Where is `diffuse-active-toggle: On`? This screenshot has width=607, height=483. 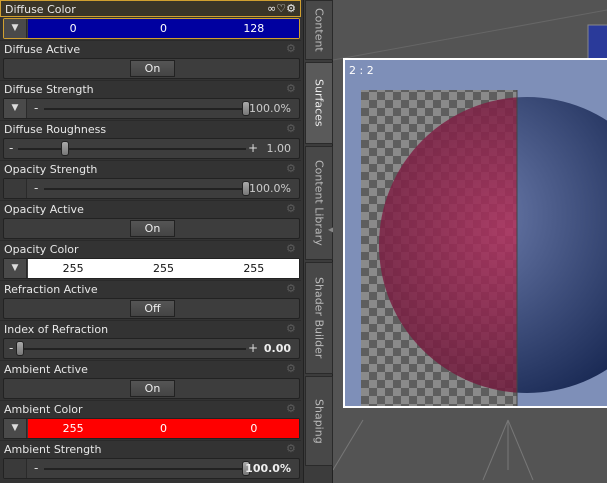
diffuse-active-toggle: On is located at coordinates (152, 68).